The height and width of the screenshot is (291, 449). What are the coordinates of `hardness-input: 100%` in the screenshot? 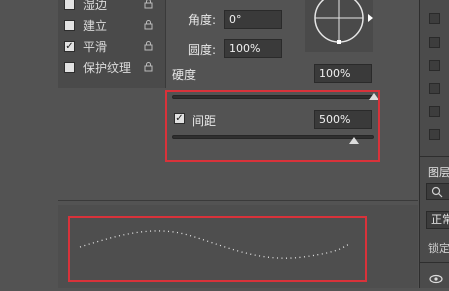 It's located at (343, 73).